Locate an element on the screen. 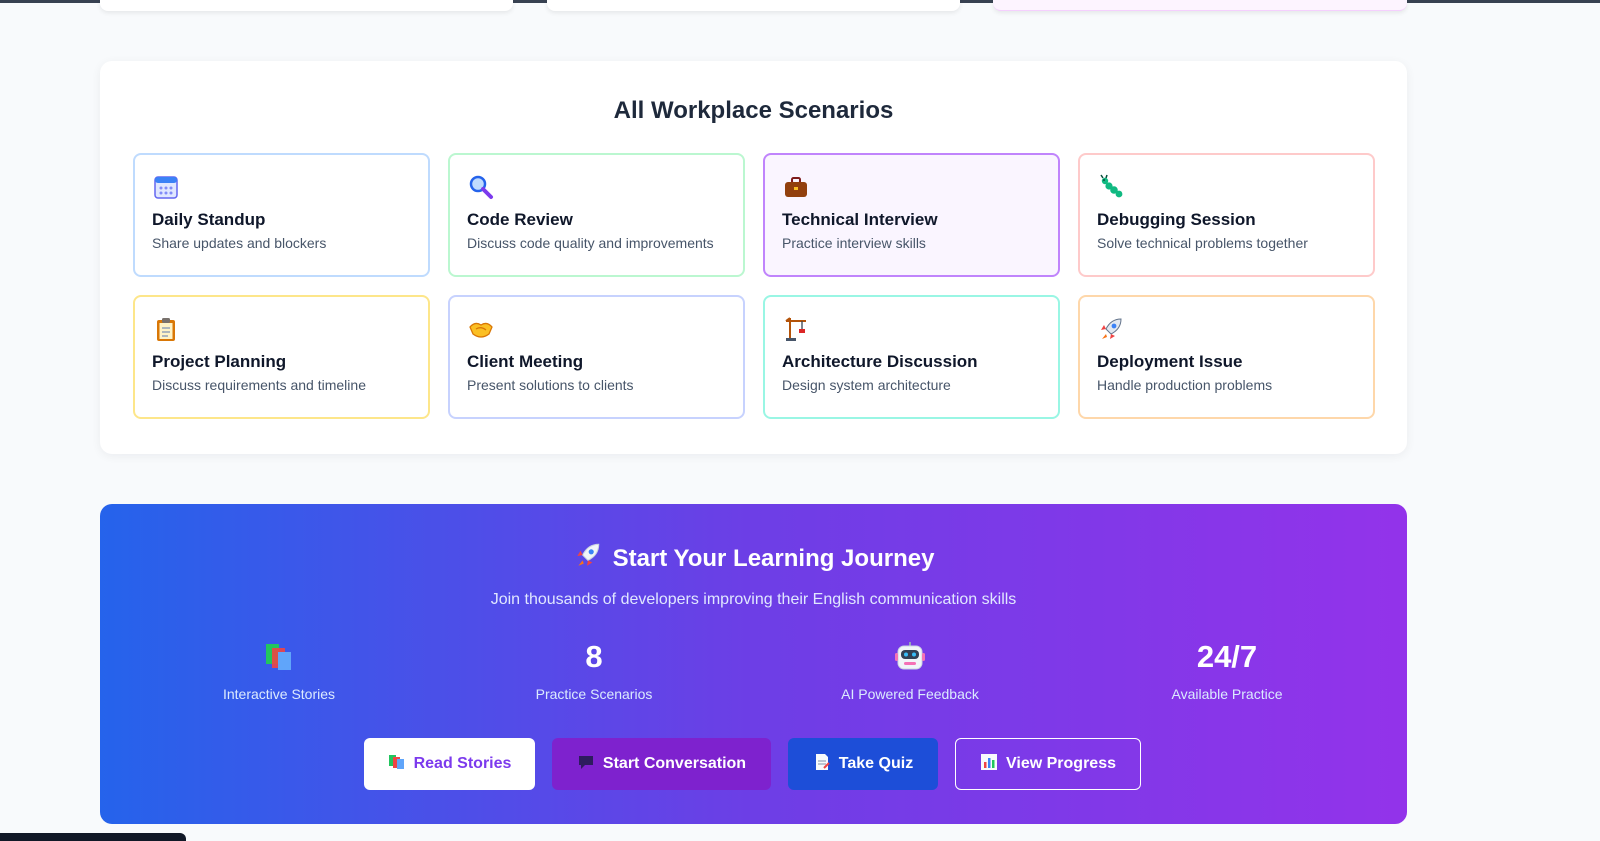  stat-value: 24/7 is located at coordinates (1227, 656).